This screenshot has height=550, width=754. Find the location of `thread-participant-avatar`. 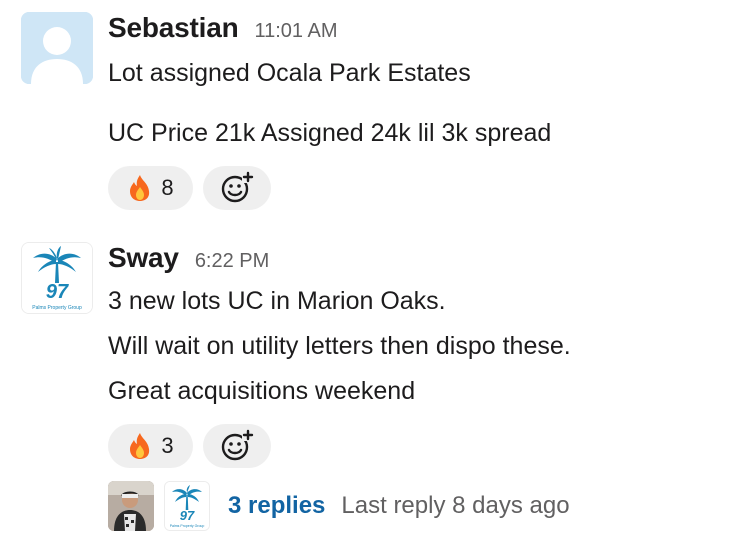

thread-participant-avatar is located at coordinates (131, 506).